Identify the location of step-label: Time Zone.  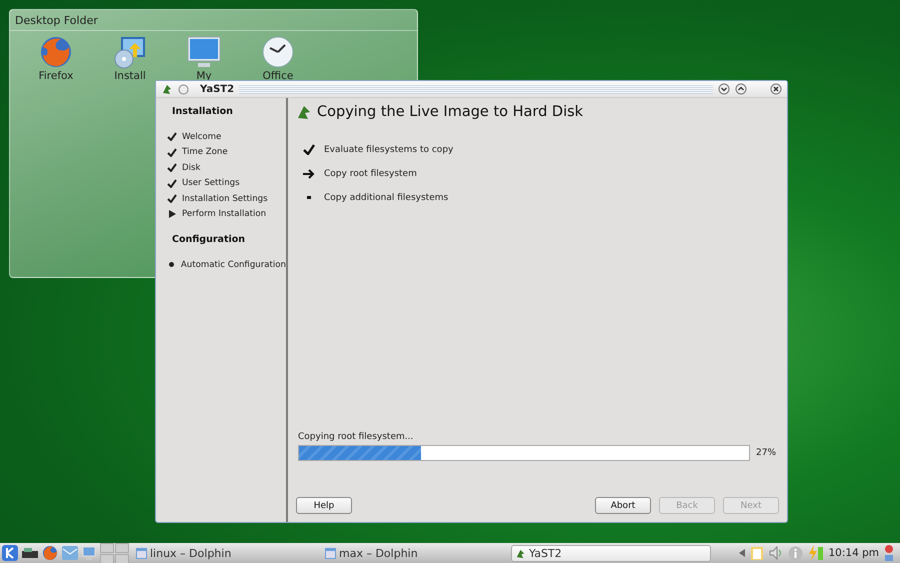
(205, 152).